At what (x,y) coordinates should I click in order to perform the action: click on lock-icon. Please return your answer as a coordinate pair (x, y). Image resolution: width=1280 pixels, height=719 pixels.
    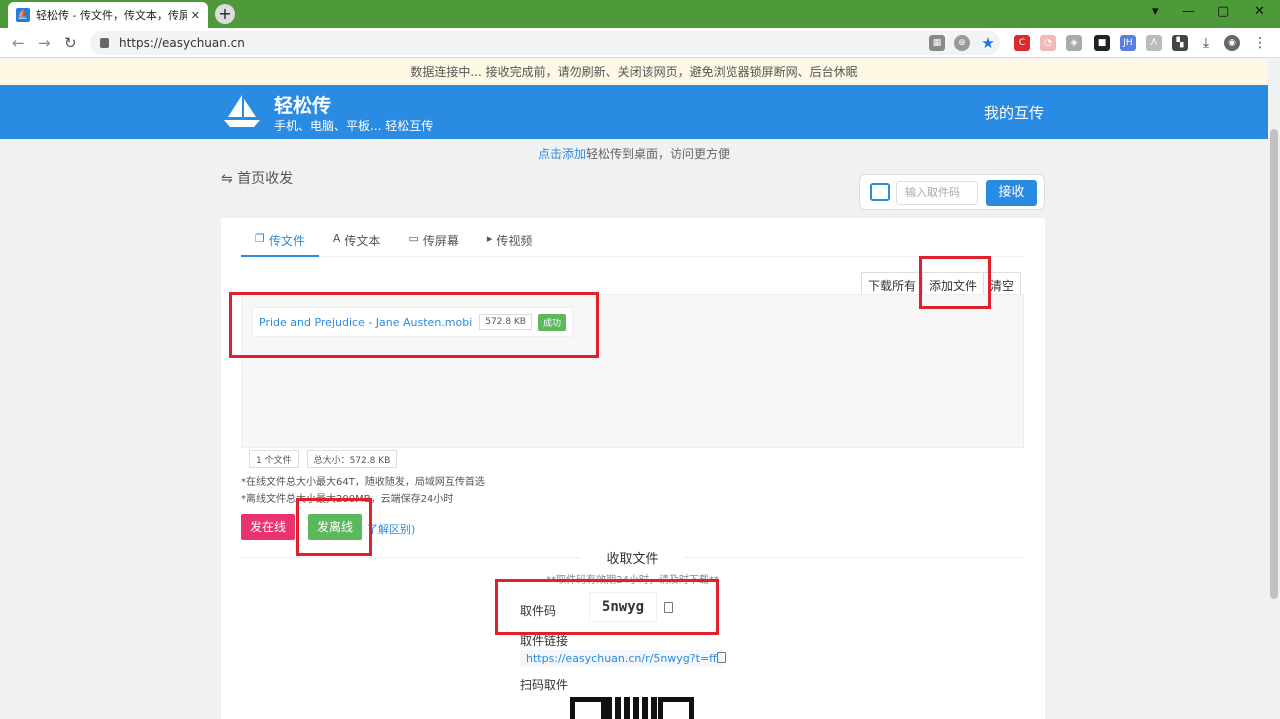
    Looking at the image, I should click on (104, 43).